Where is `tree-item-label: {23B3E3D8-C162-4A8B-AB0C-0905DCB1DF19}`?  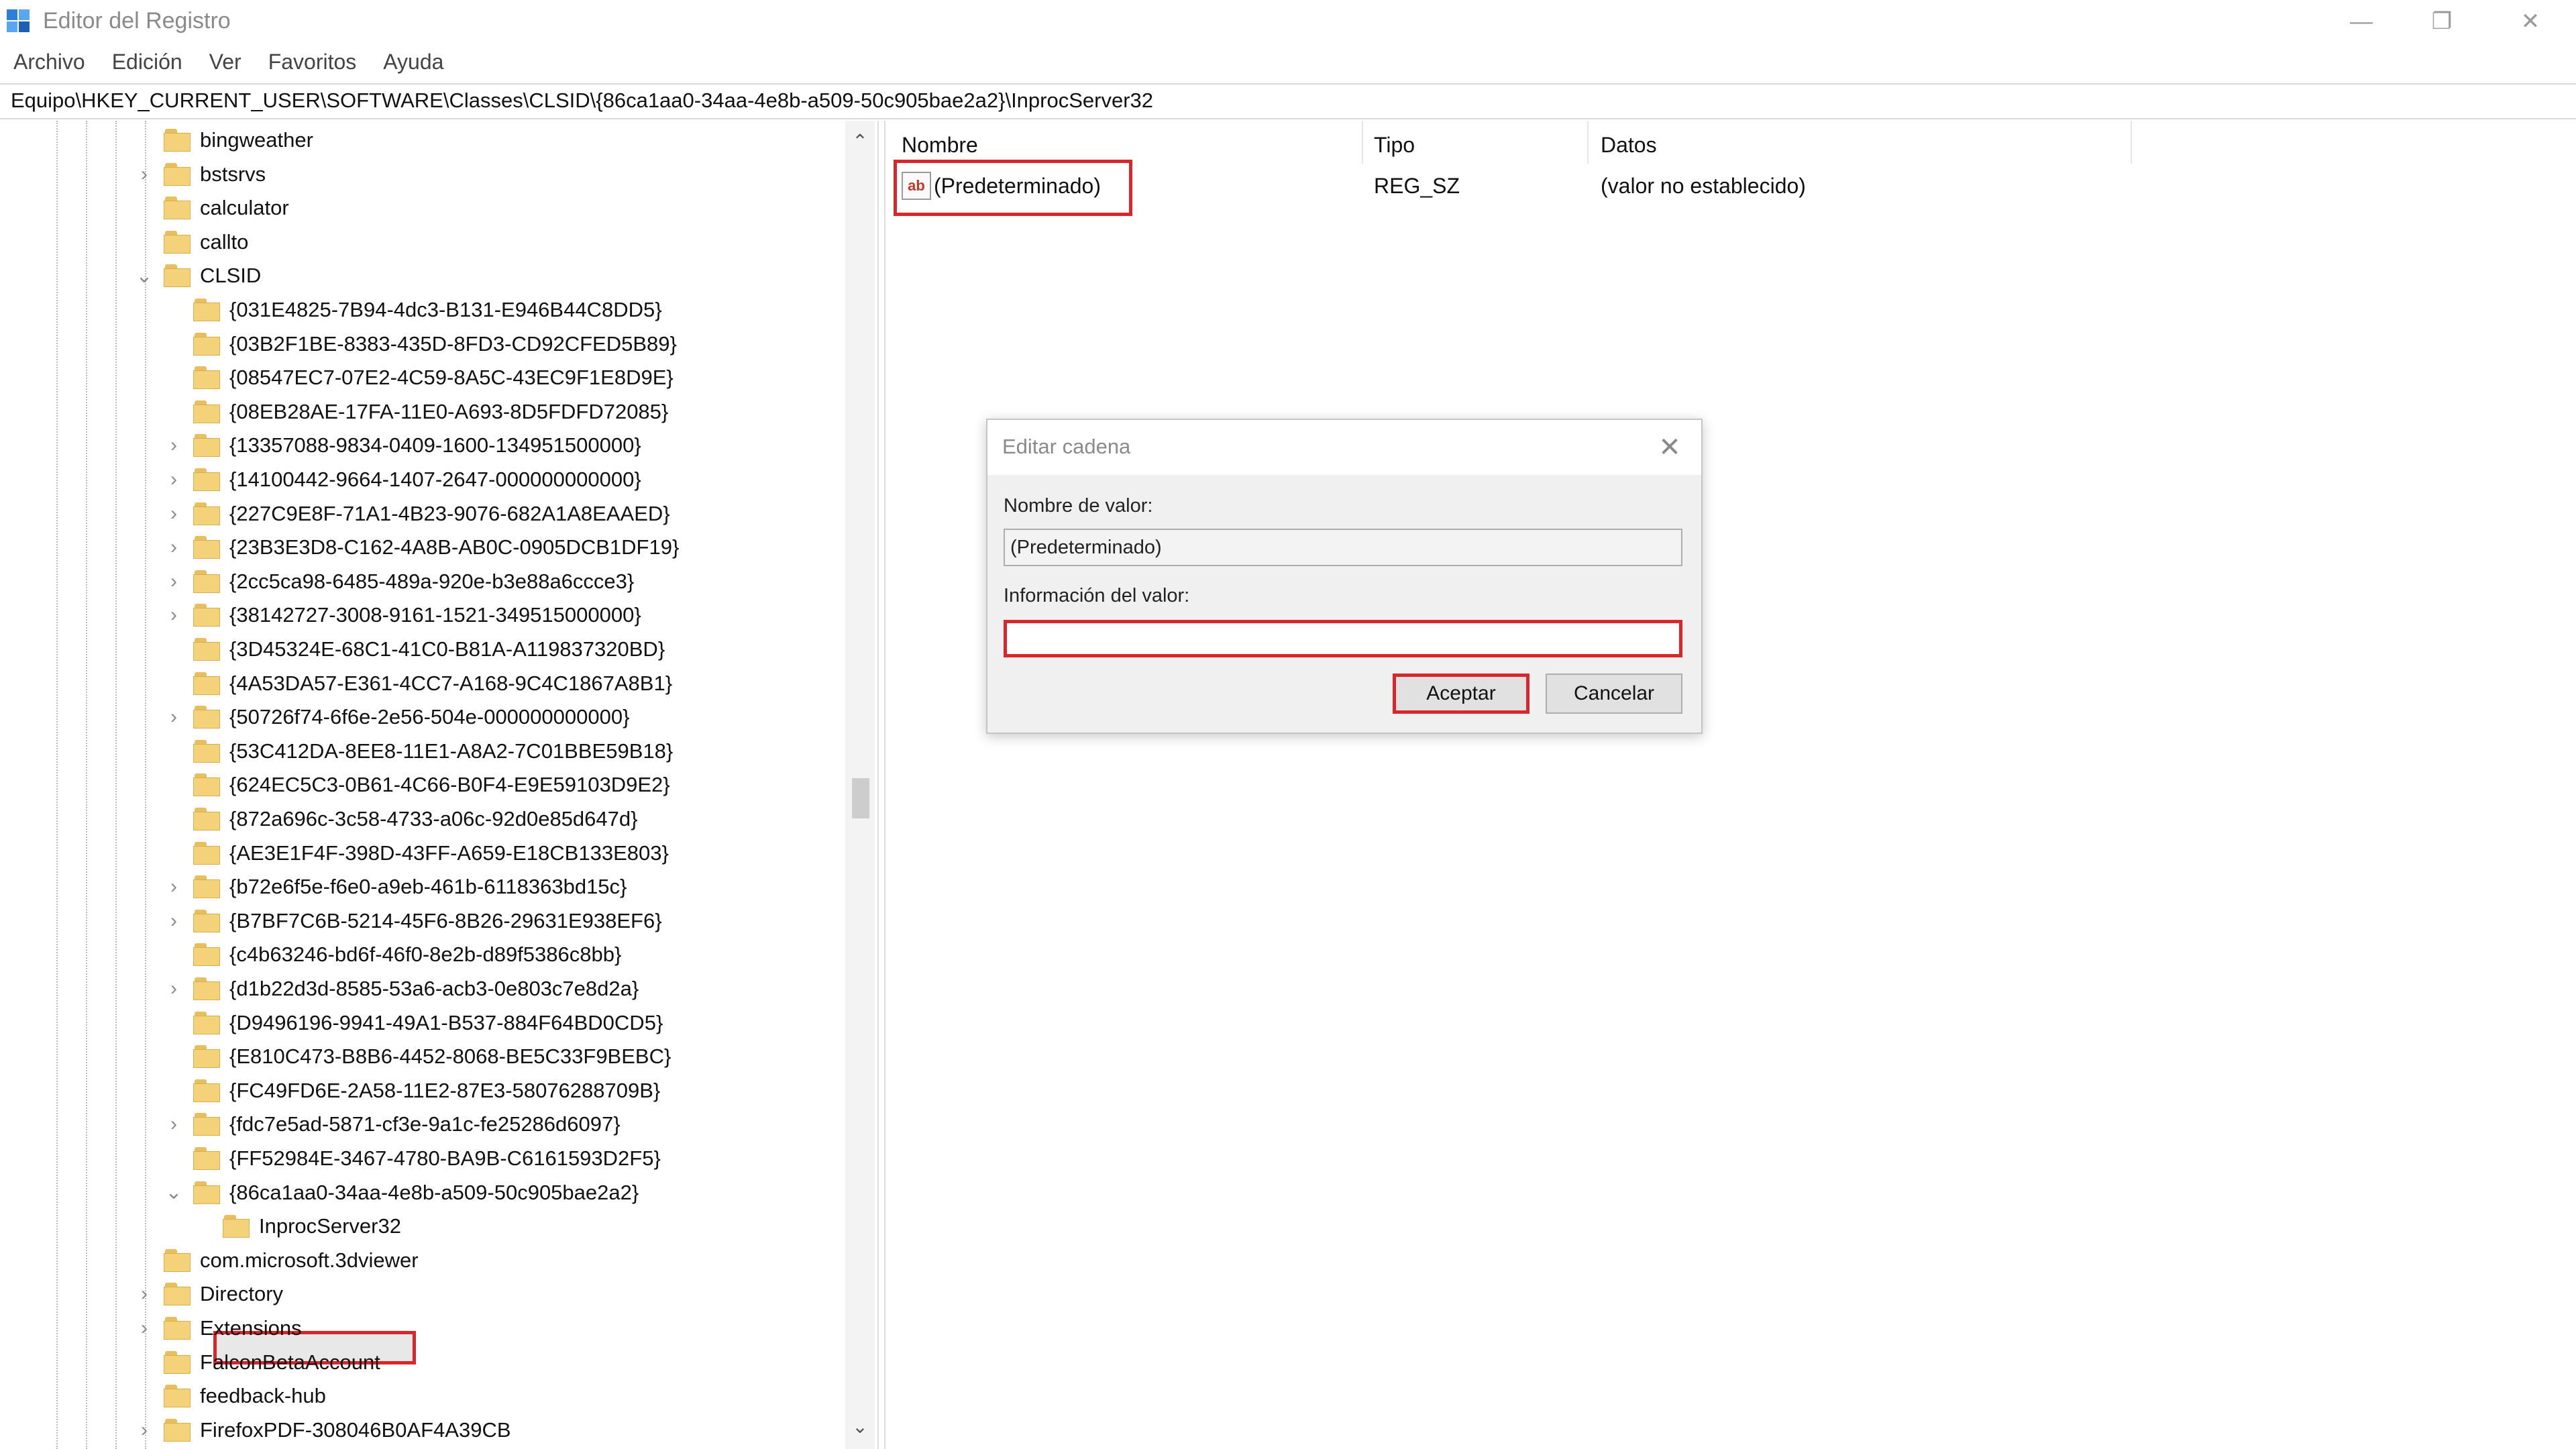 tree-item-label: {23B3E3D8-C162-4A8B-AB0C-0905DCB1DF19} is located at coordinates (454, 547).